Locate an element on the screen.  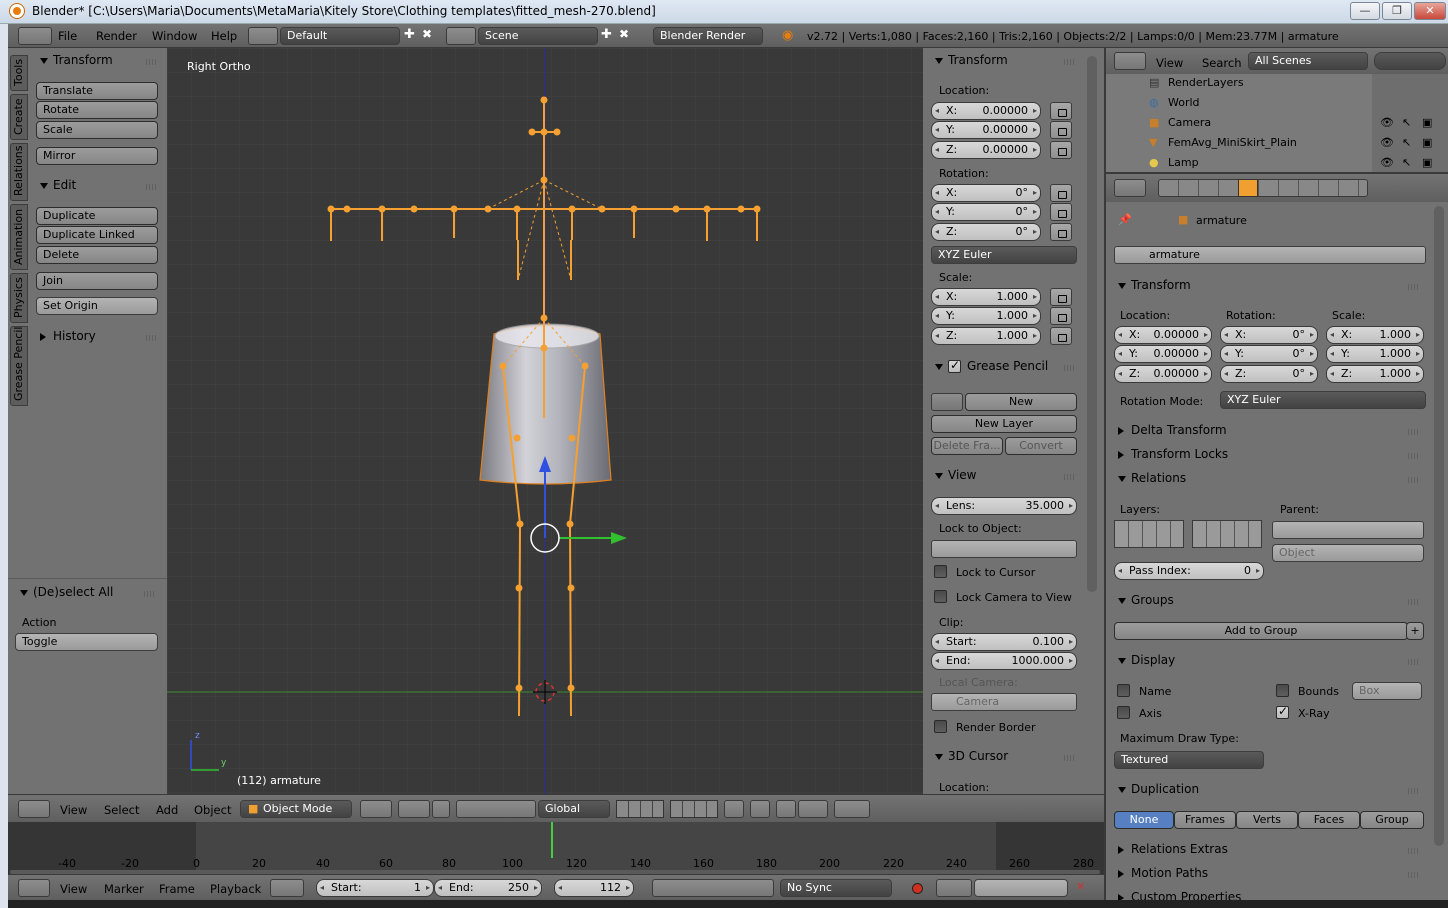
grease-pencil-header: Grease Pencil is located at coordinates (991, 365).